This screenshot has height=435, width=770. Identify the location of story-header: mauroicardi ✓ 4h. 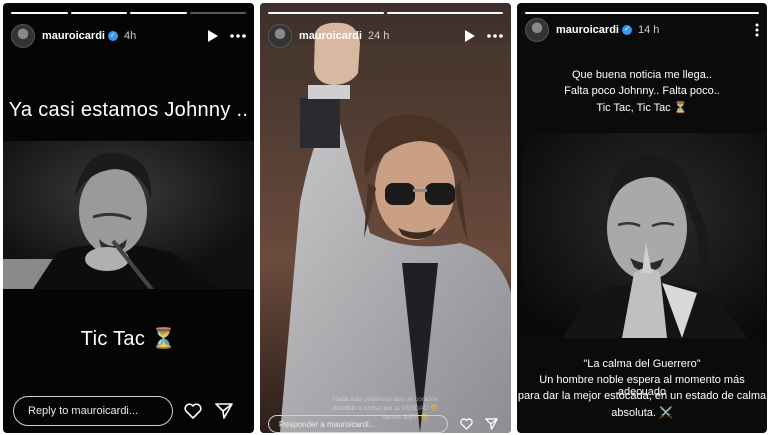
(128, 36).